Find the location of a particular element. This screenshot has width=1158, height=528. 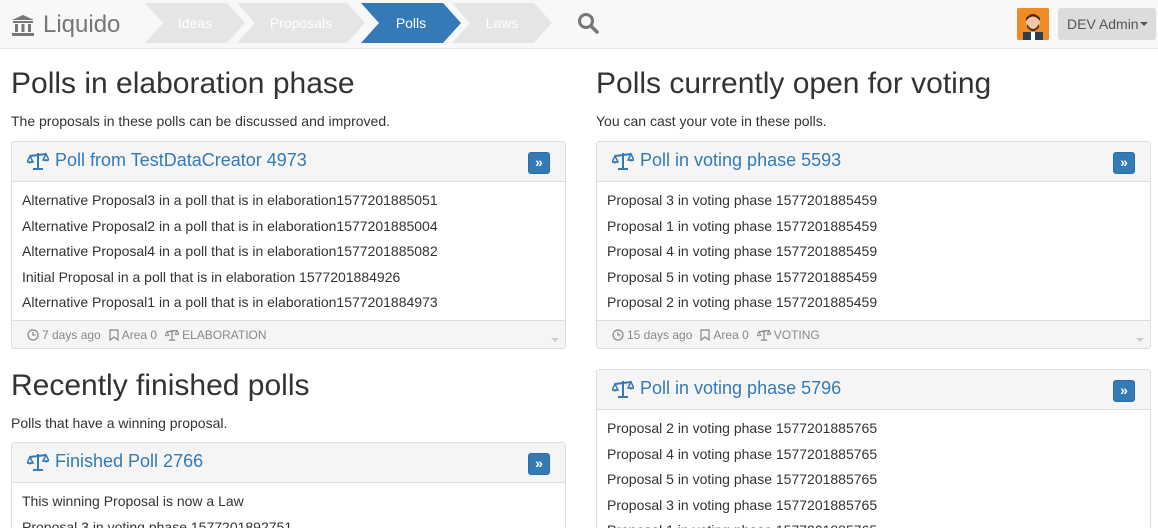

list-item: Proposal 3 in voting phase 1577201885765 is located at coordinates (873, 506).